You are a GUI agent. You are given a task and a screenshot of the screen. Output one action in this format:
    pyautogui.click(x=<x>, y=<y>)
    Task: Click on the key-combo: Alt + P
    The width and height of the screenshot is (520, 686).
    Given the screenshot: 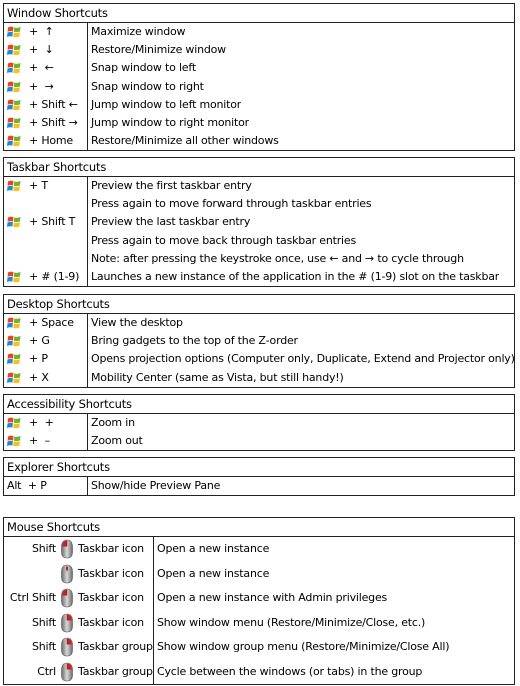 What is the action you would take?
    pyautogui.click(x=27, y=485)
    